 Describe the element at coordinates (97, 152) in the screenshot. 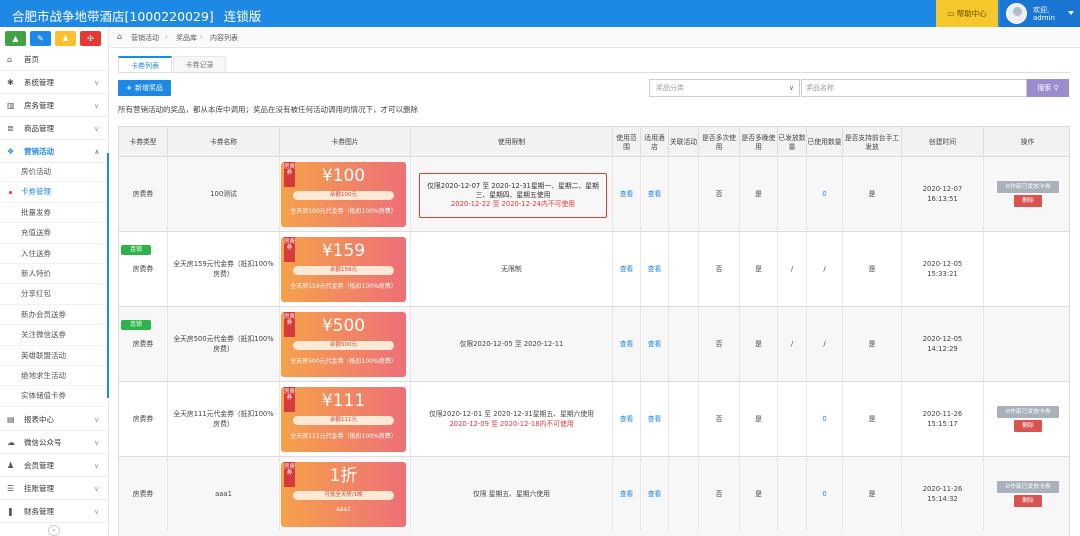

I see `chevron-up-icon: ∧` at that location.